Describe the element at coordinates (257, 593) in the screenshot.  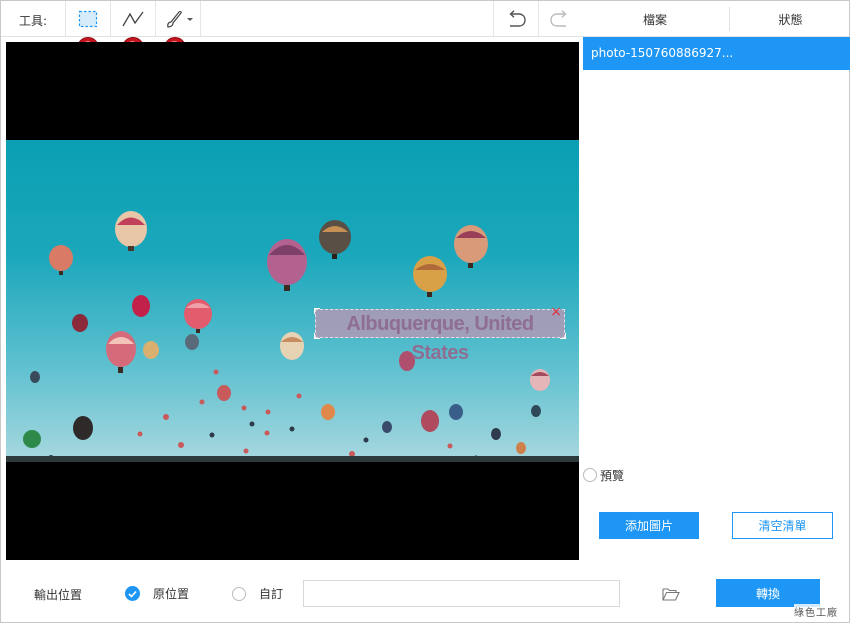
I see `option-custom-location: 自訂` at that location.